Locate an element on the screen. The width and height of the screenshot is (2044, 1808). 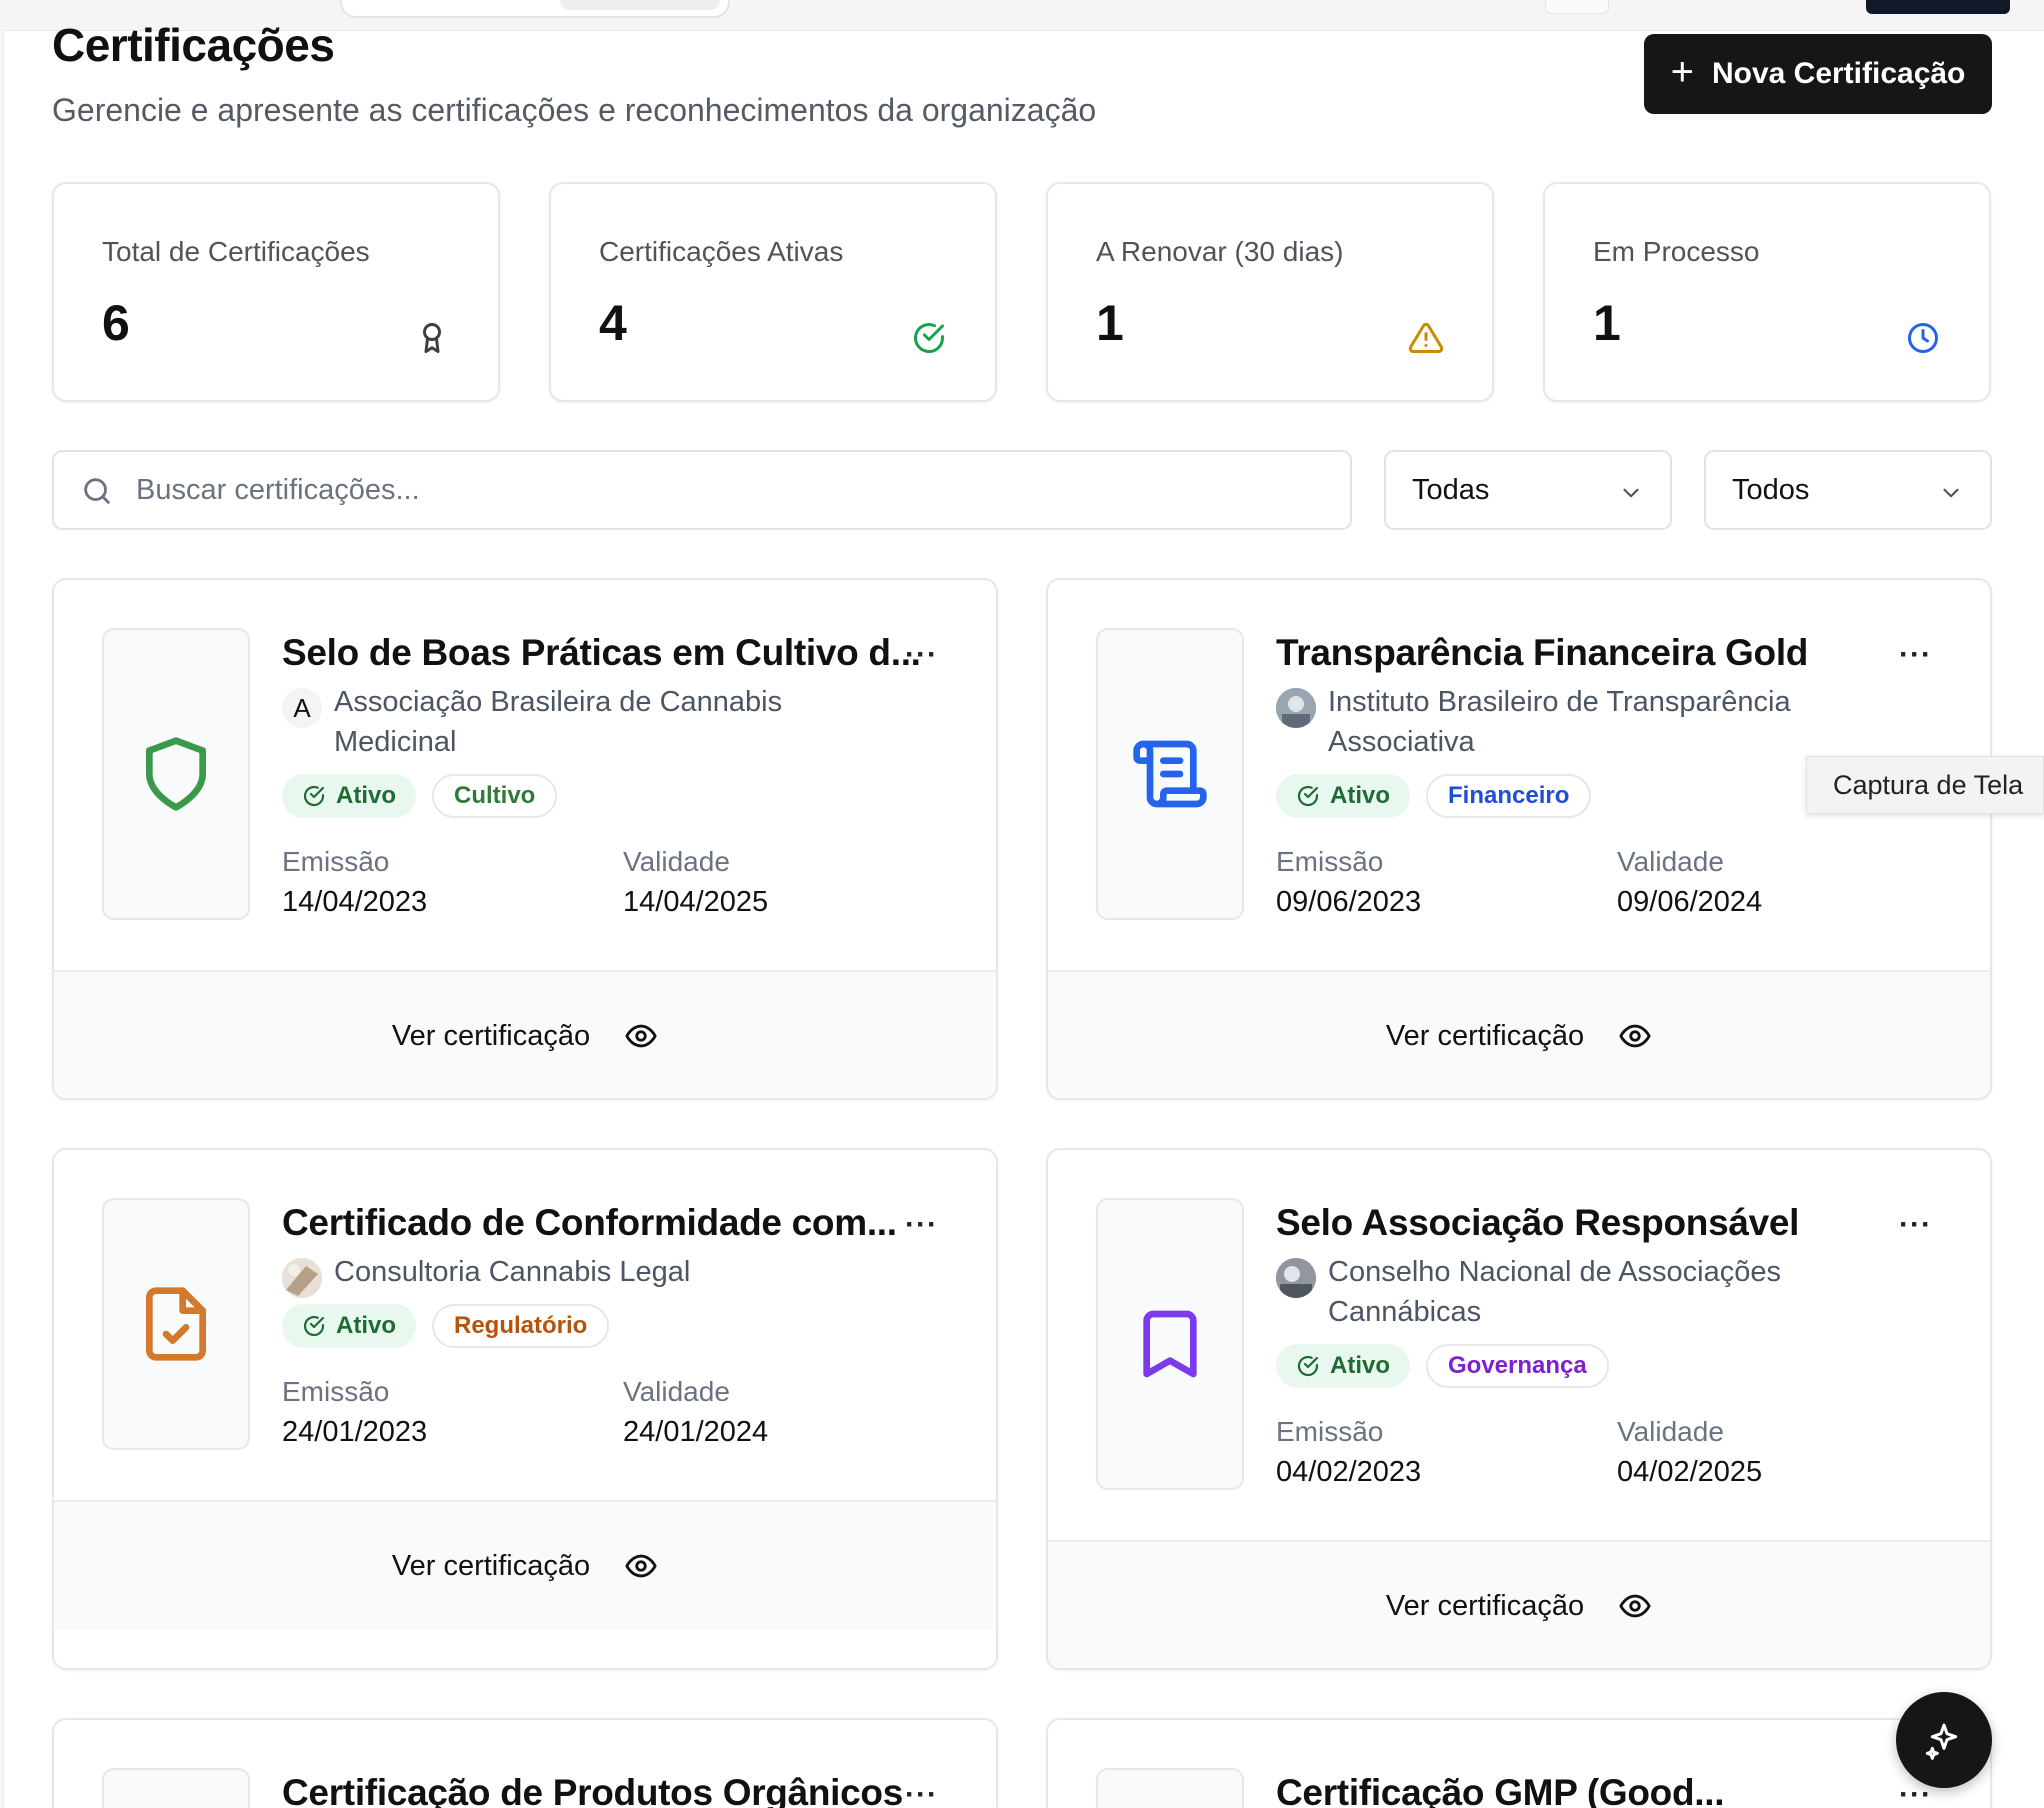
page-title: Certificações is located at coordinates (193, 45).